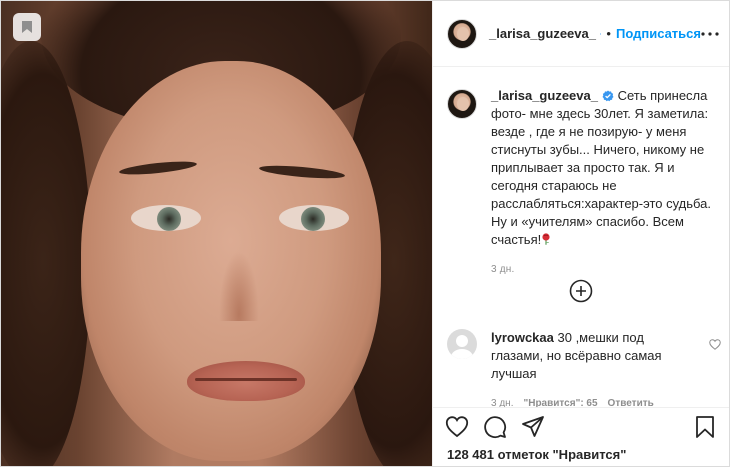 This screenshot has height=467, width=730. I want to click on photo-hair-left, so click(46, 253).